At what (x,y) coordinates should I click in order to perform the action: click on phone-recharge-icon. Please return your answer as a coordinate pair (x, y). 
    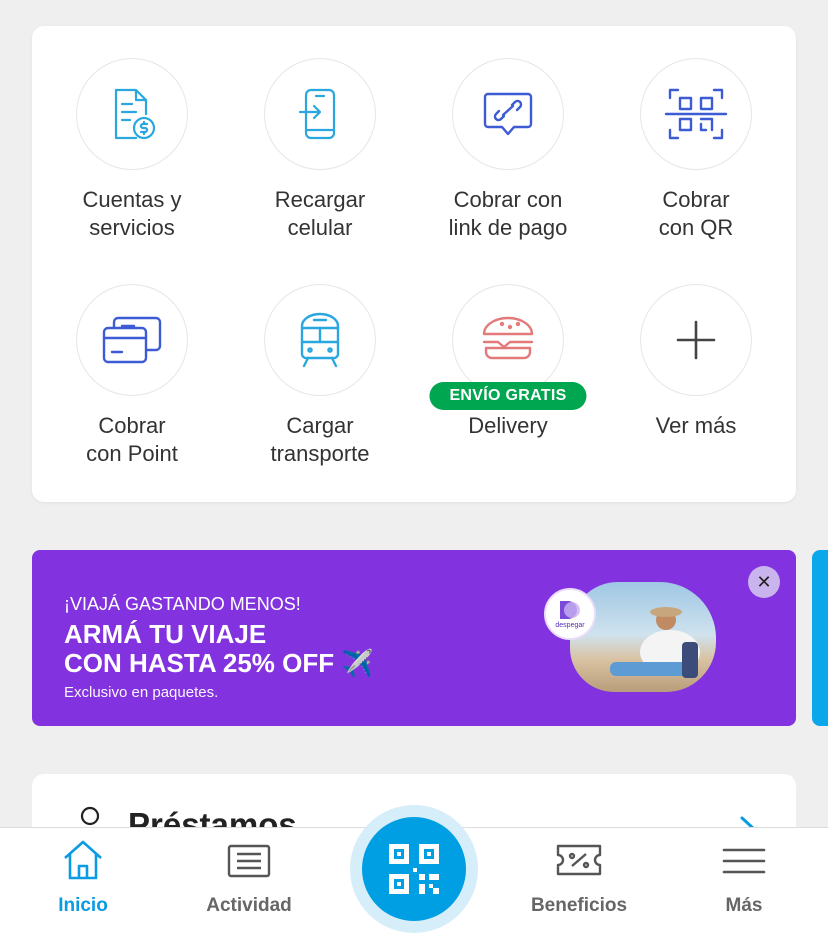
    Looking at the image, I should click on (320, 114).